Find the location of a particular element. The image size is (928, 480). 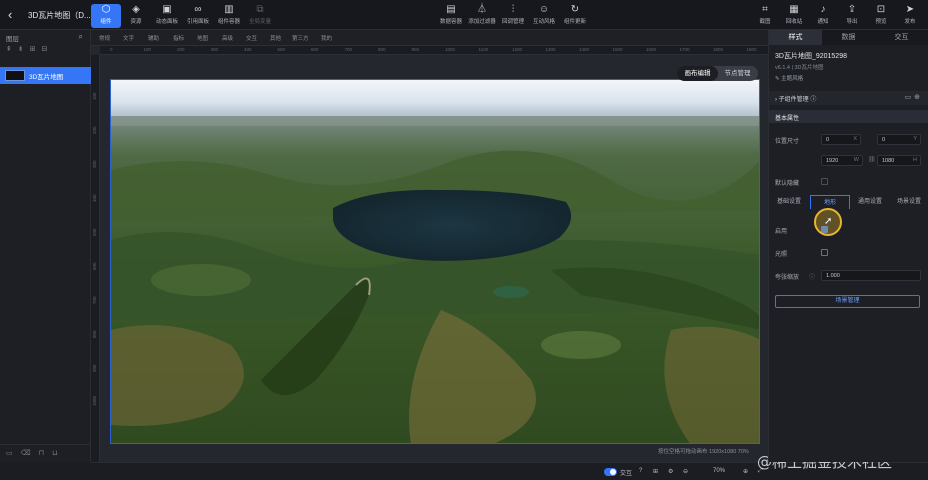

back-chevron-icon: ‹ is located at coordinates (14, 15).